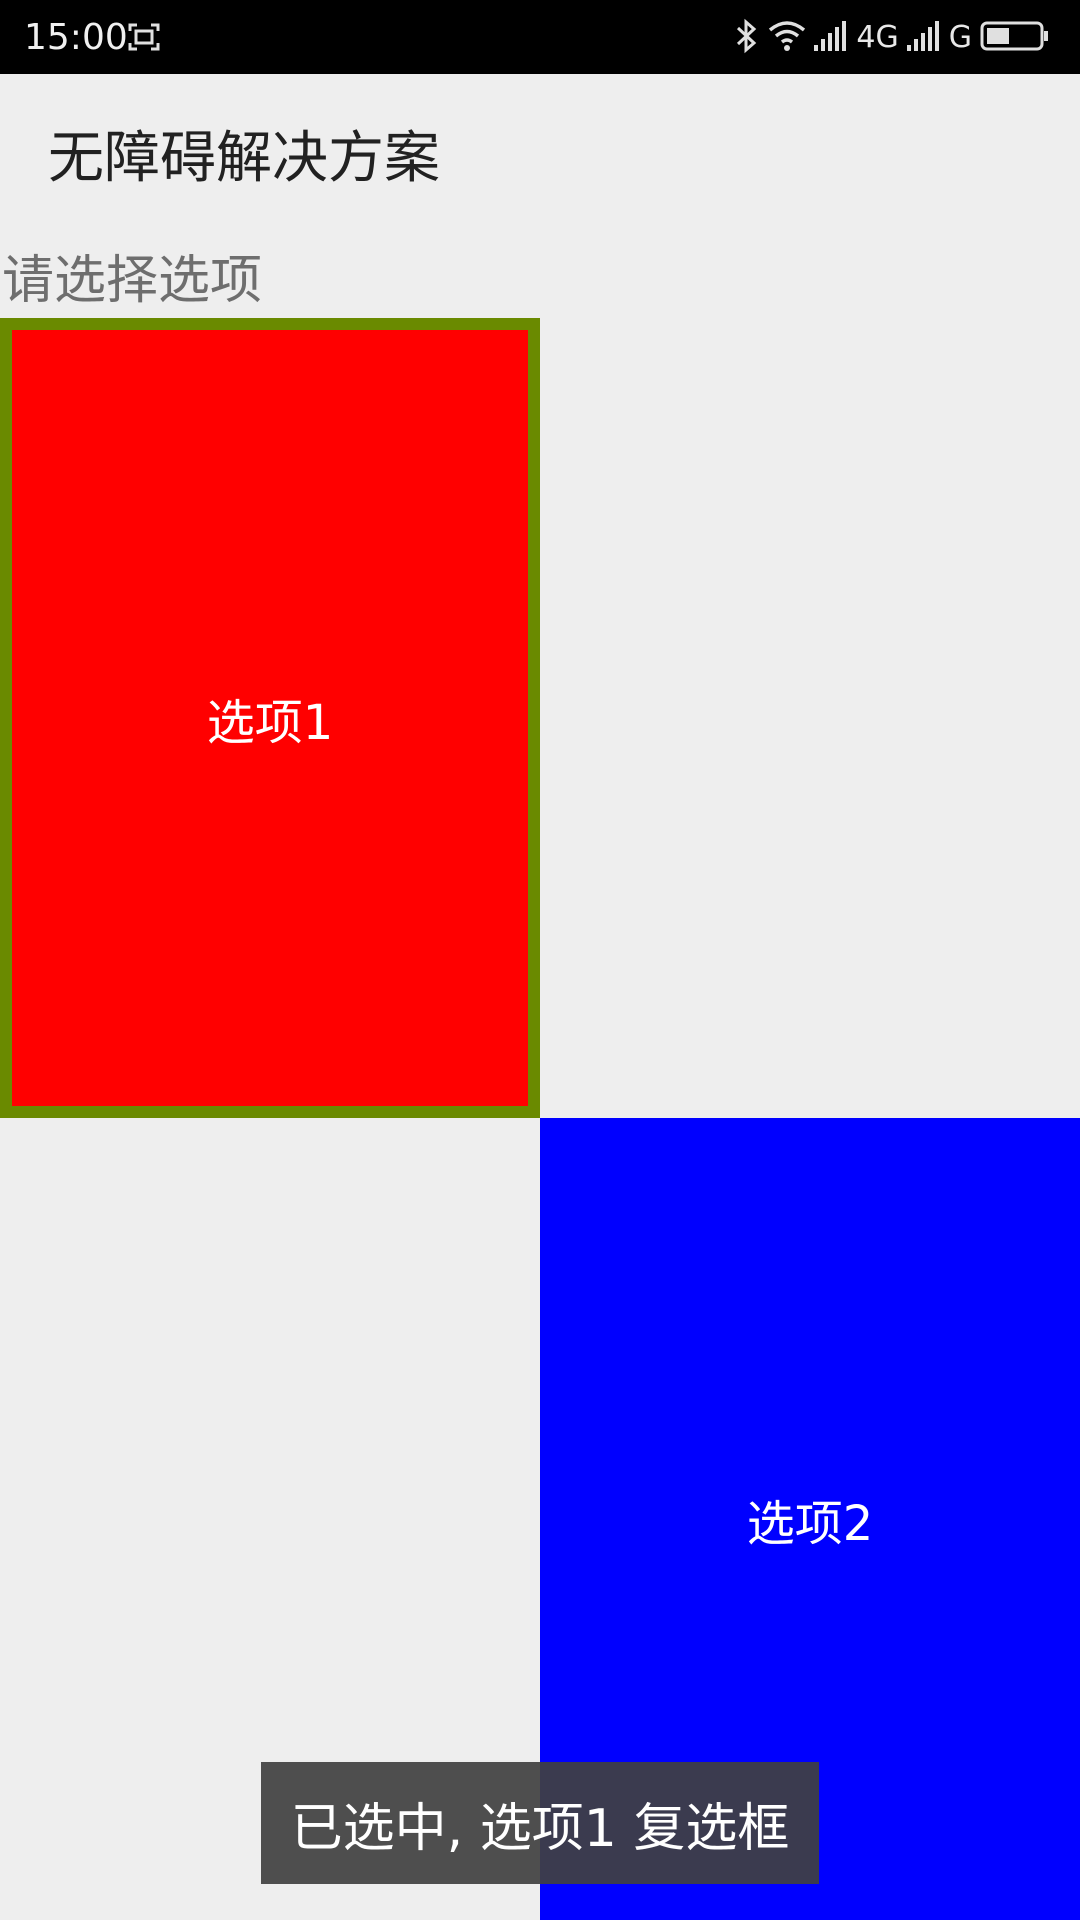 This screenshot has width=1080, height=1920. What do you see at coordinates (787, 38) in the screenshot?
I see `wifi-icon` at bounding box center [787, 38].